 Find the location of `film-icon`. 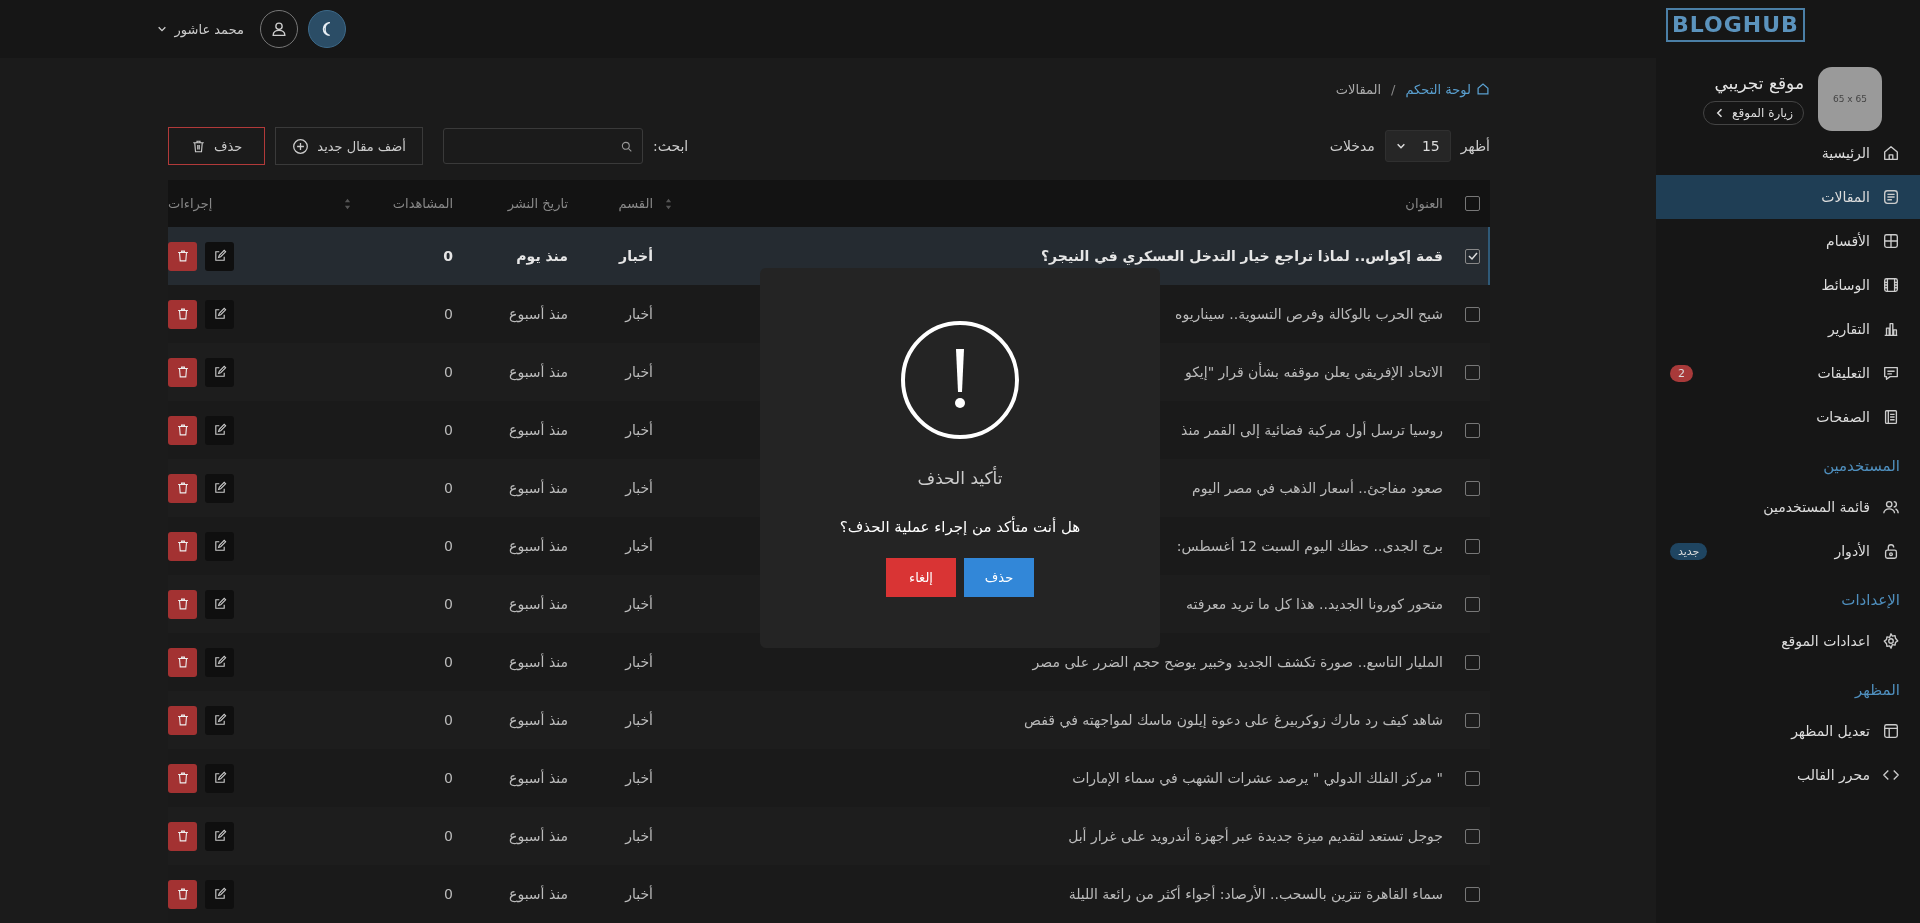

film-icon is located at coordinates (1891, 285).